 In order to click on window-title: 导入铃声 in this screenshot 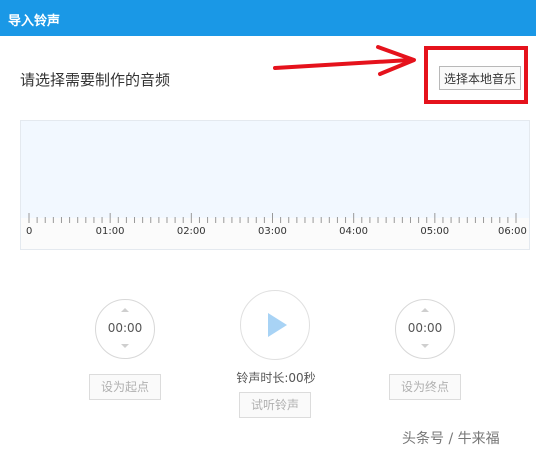, I will do `click(34, 21)`.